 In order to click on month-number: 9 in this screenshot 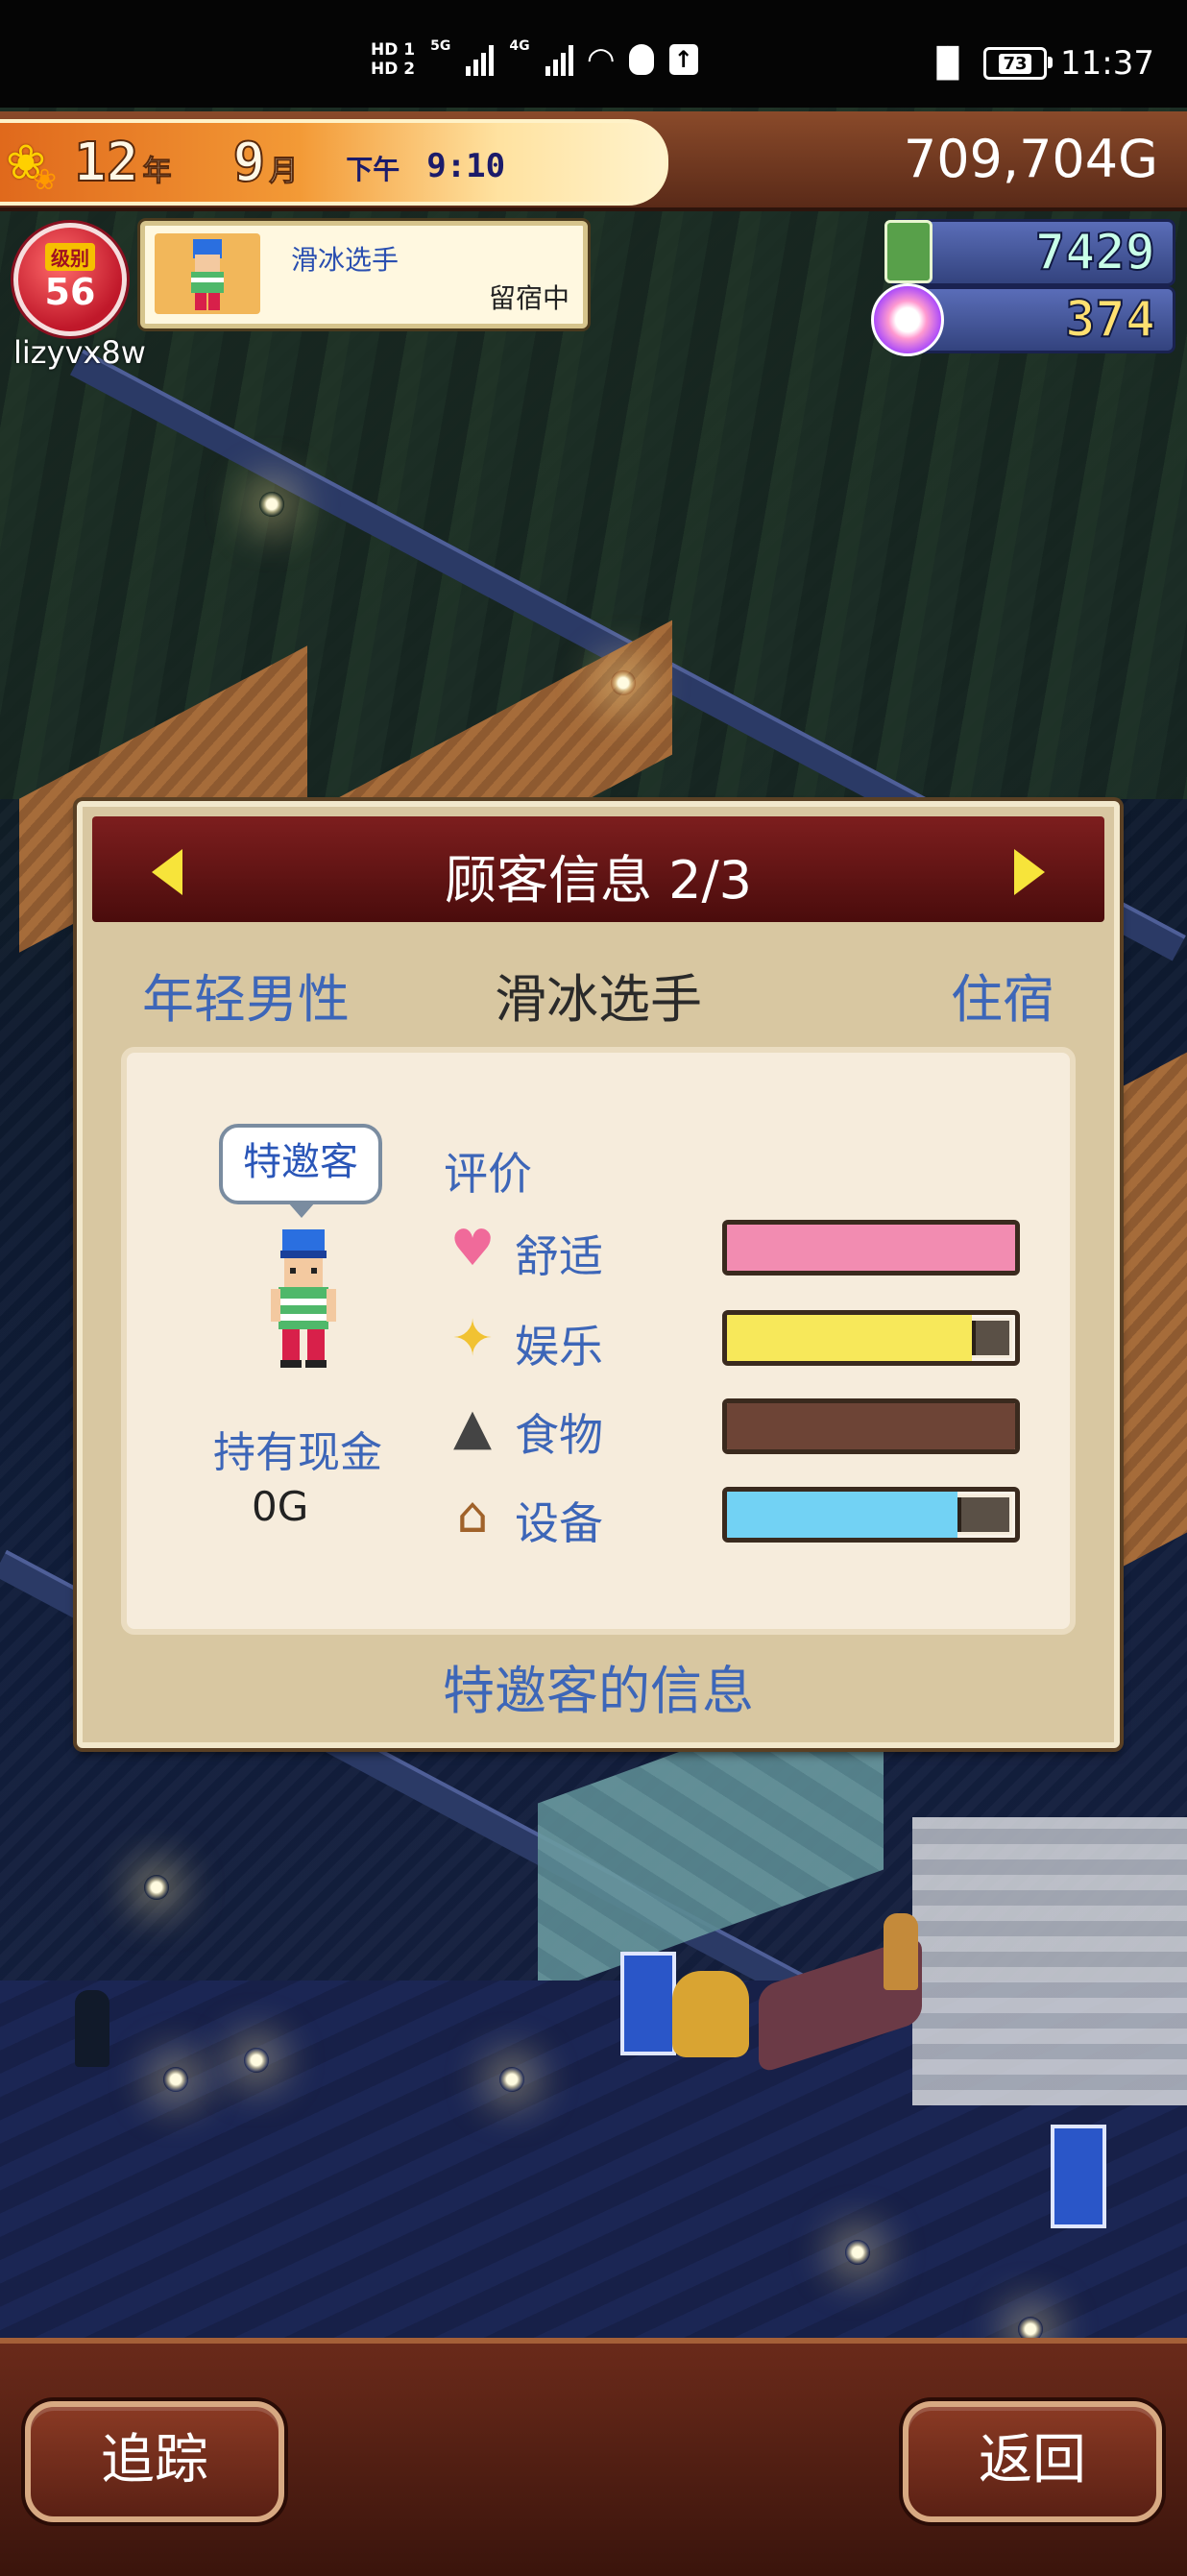, I will do `click(248, 163)`.